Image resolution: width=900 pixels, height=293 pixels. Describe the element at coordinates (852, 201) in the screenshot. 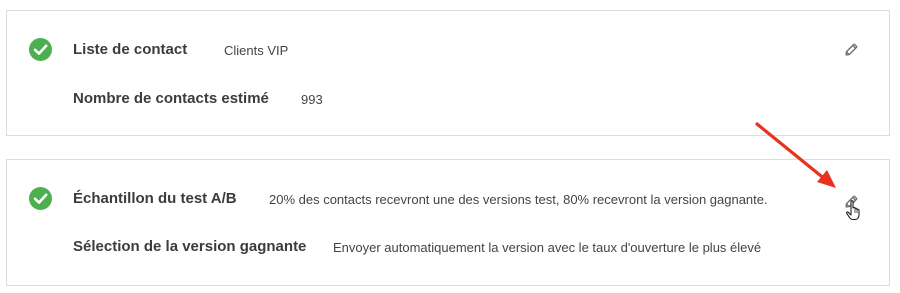

I see `edit-ab-test-button` at that location.